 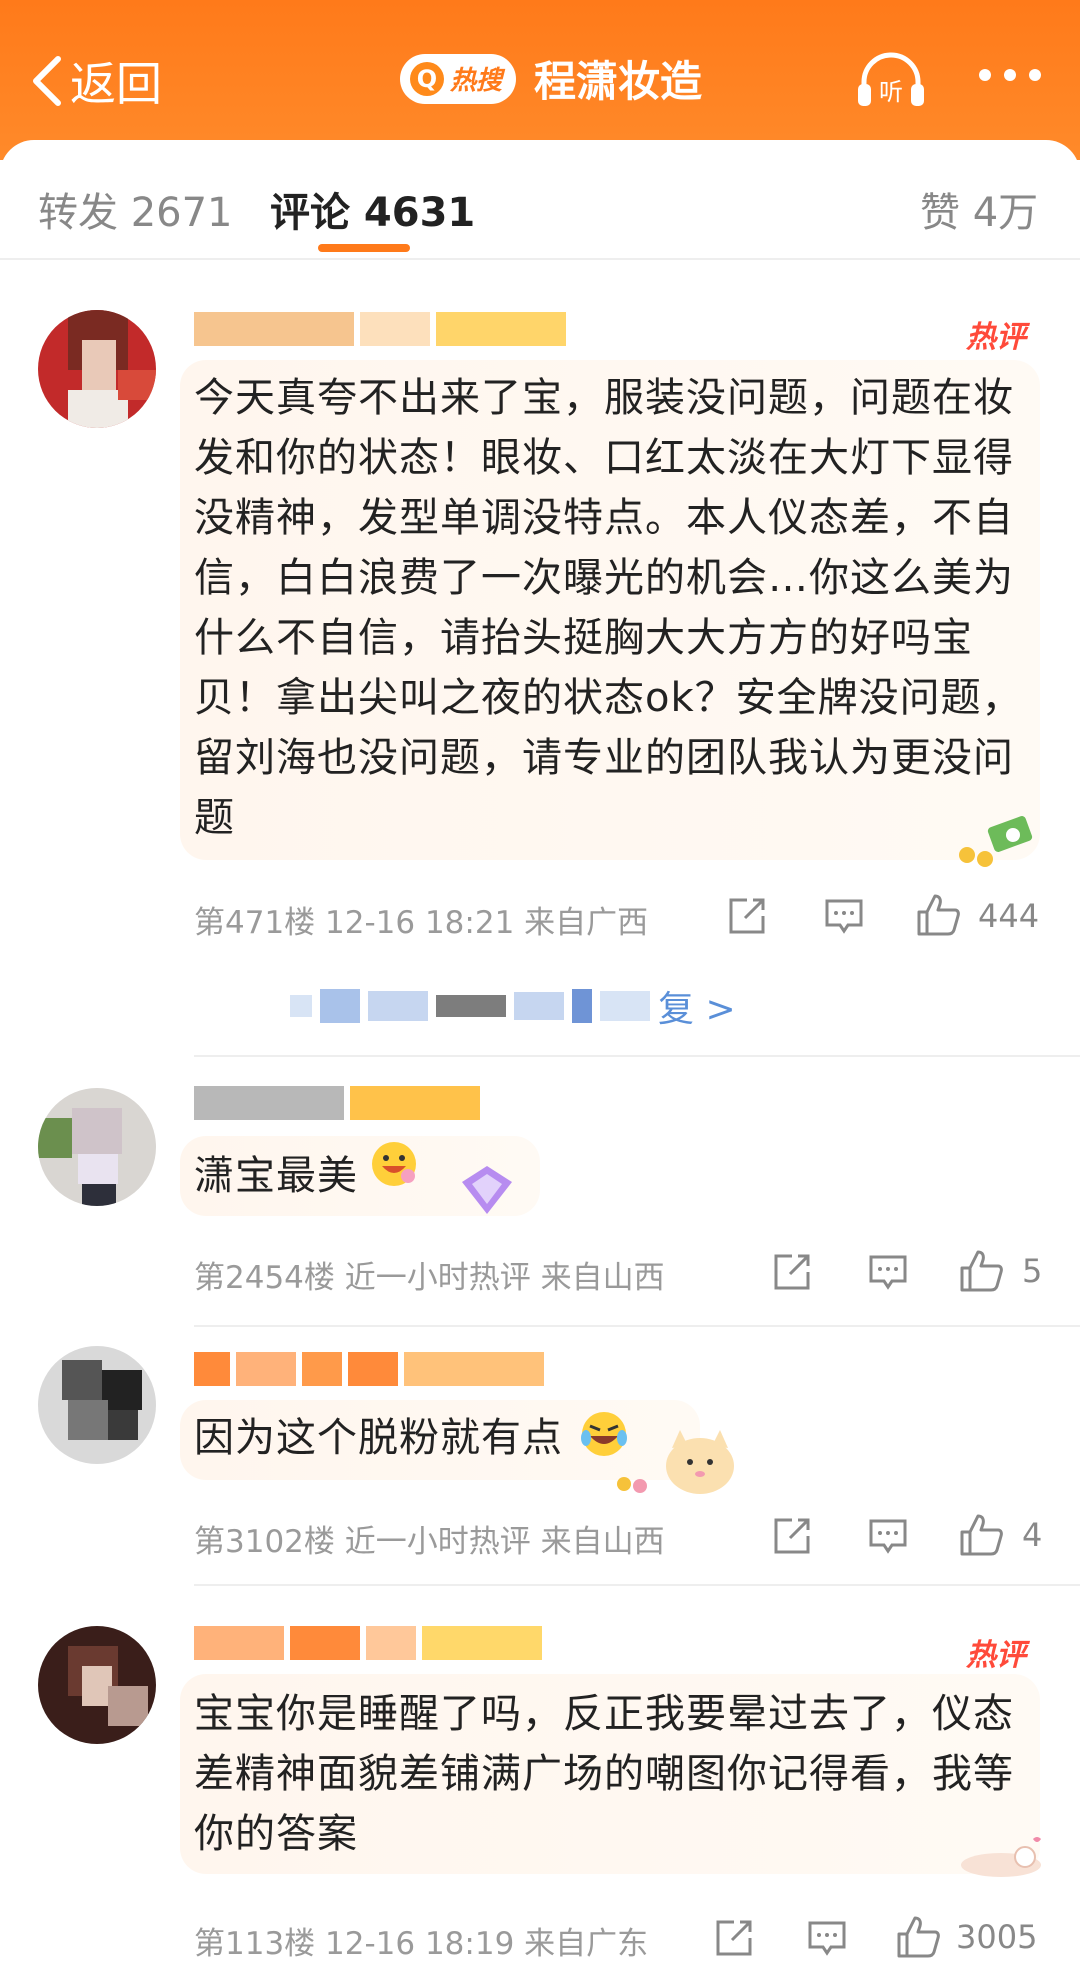 I want to click on smiling-emoji-icon, so click(x=394, y=1164).